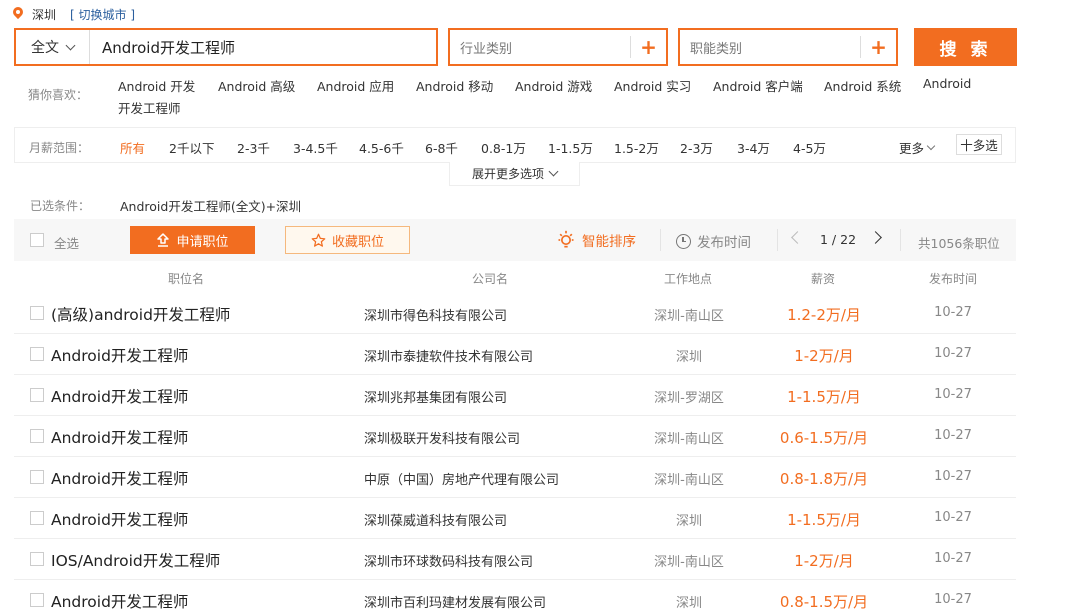 The height and width of the screenshot is (616, 1089). Describe the element at coordinates (900, 240) in the screenshot. I see `divider` at that location.